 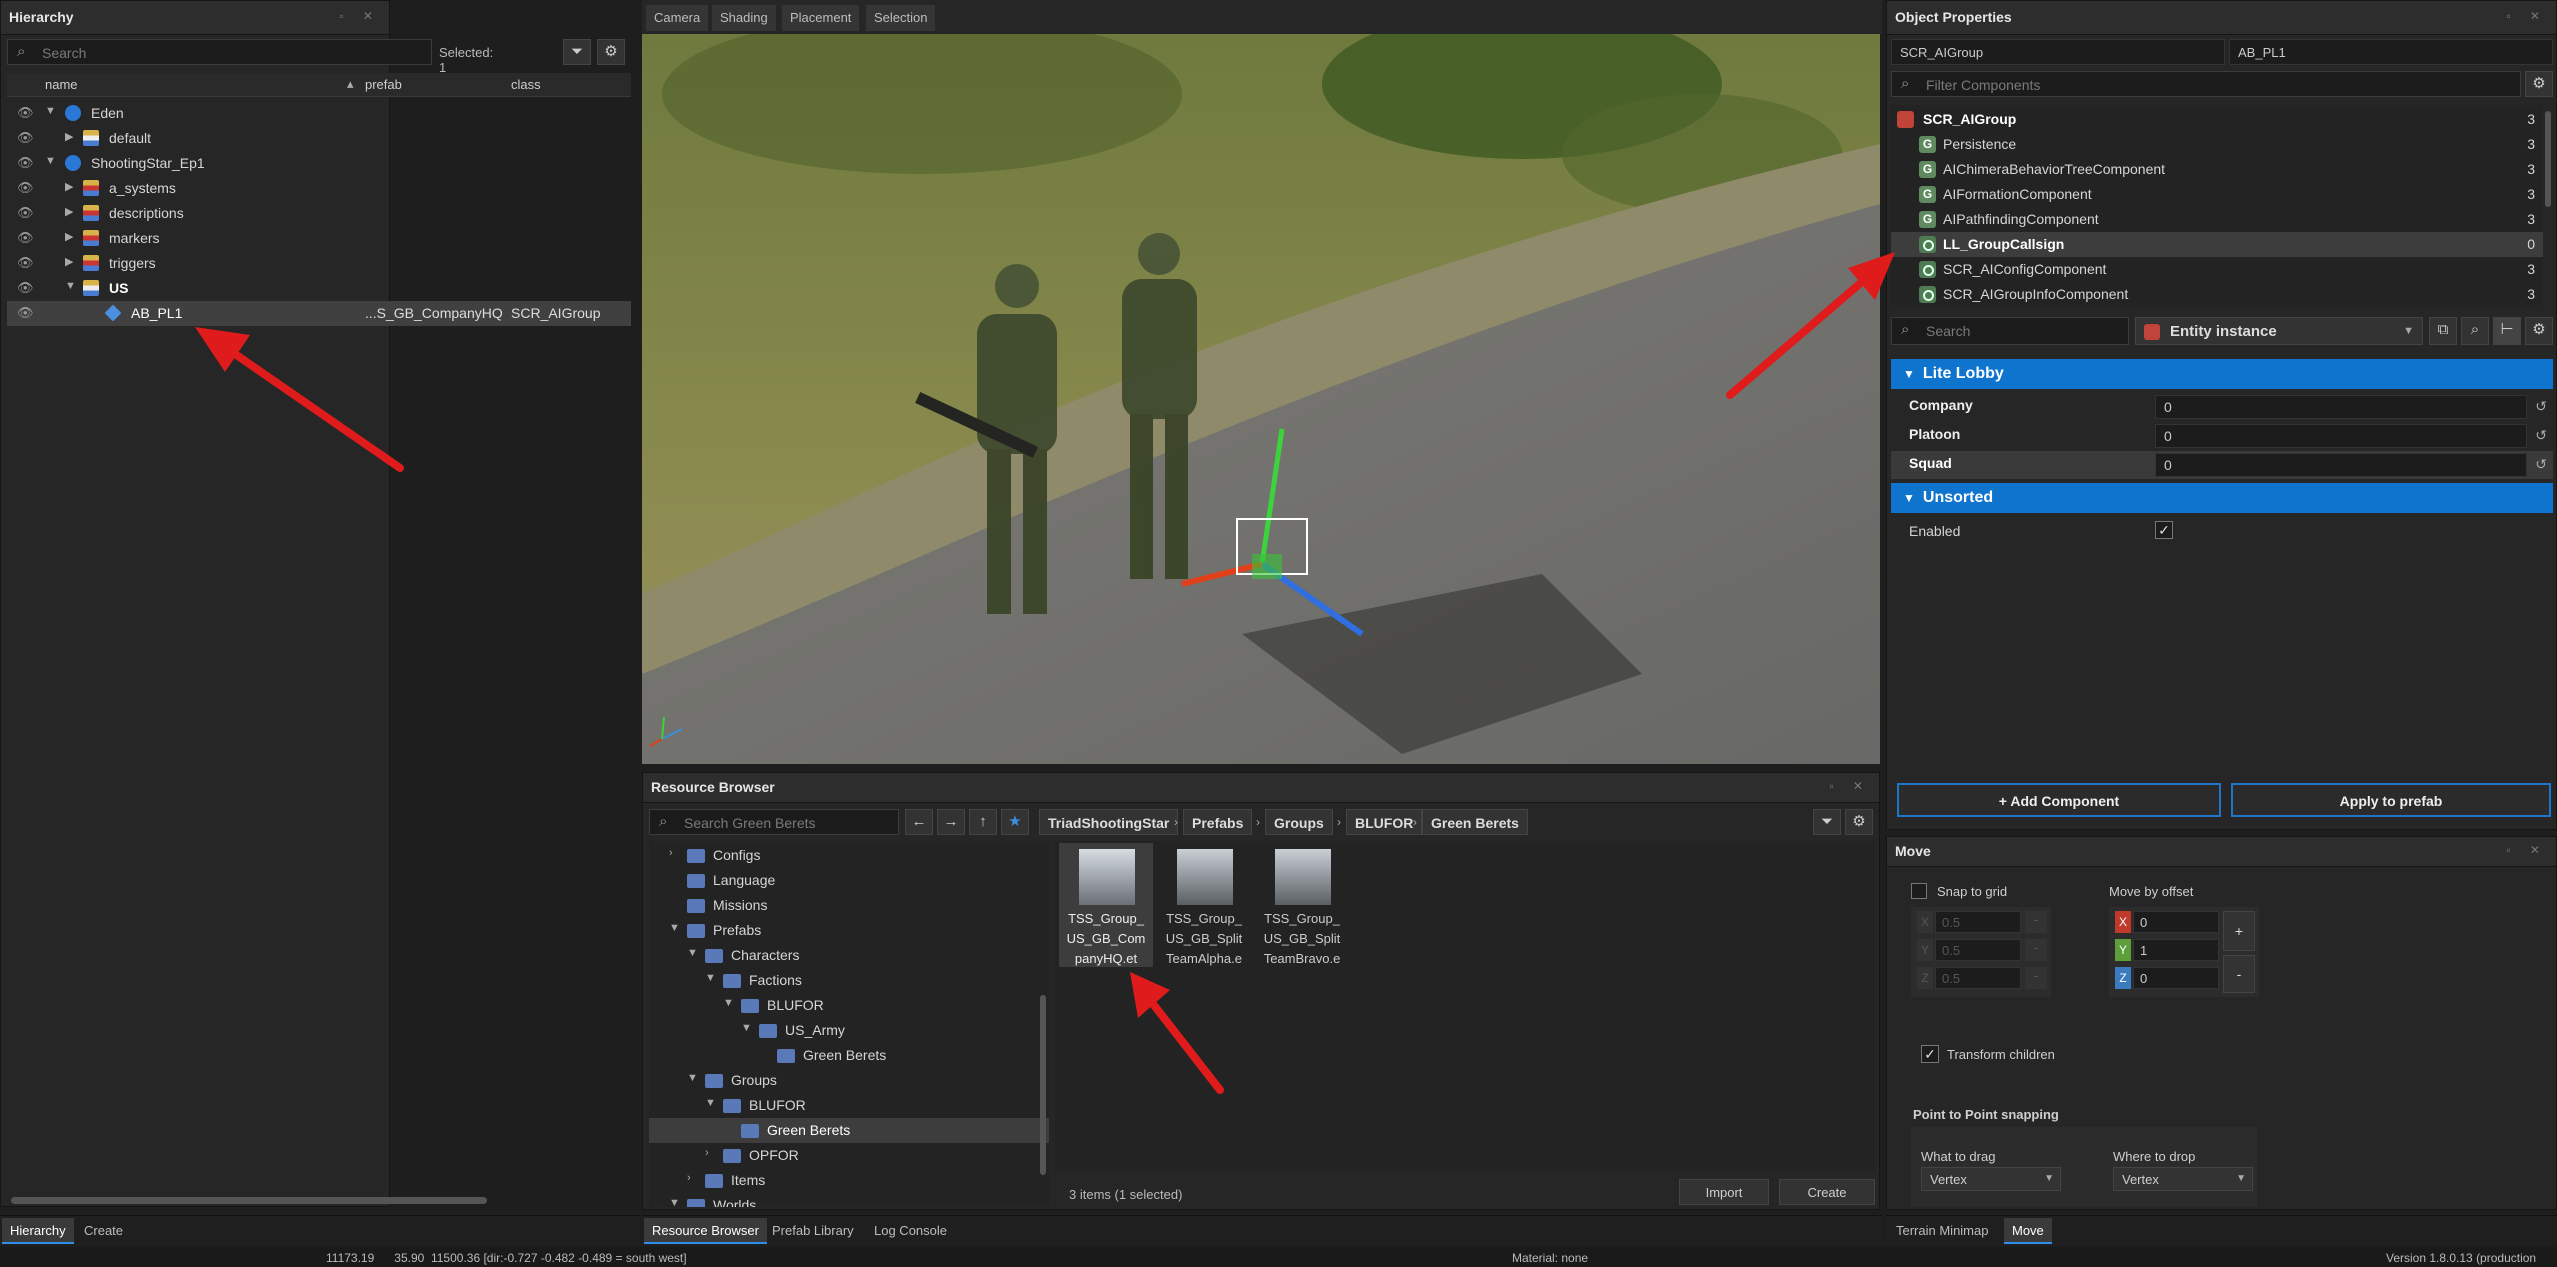 What do you see at coordinates (849, 880) in the screenshot?
I see `folder-language: Language` at bounding box center [849, 880].